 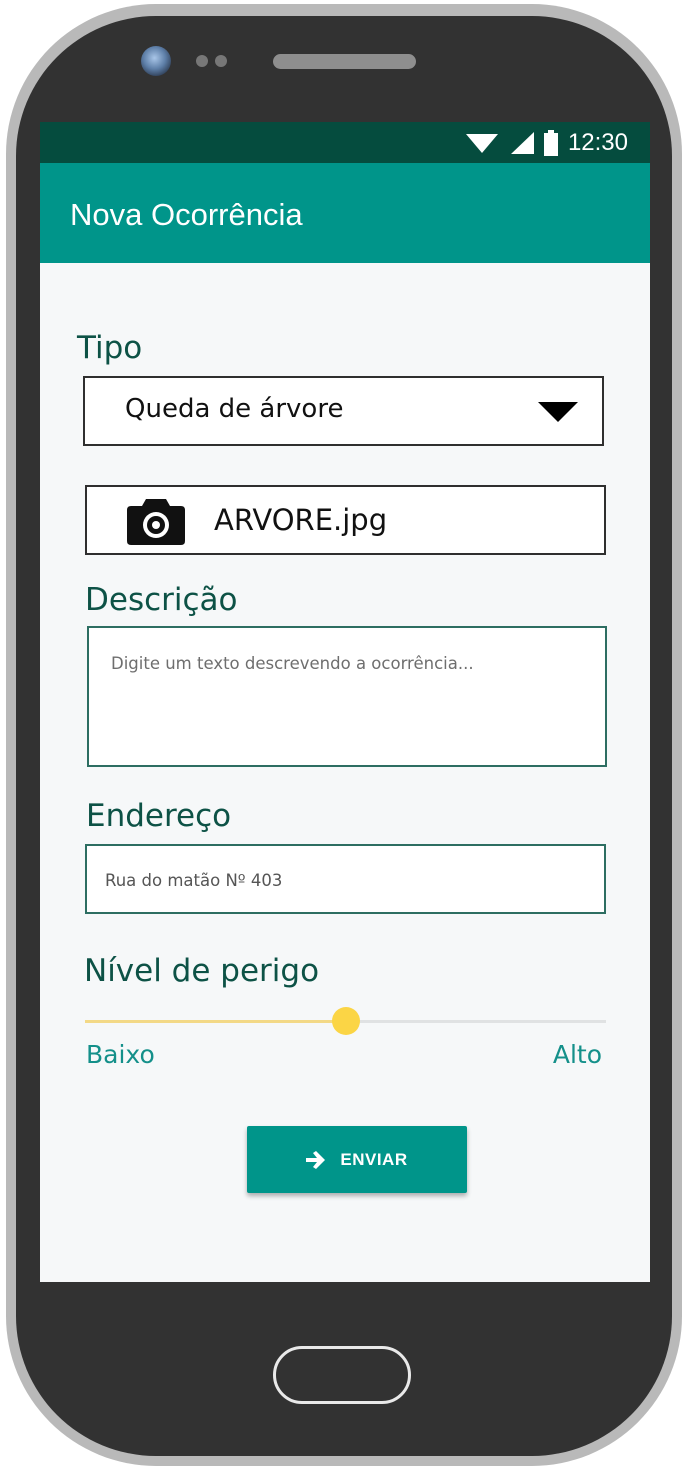 What do you see at coordinates (186, 214) in the screenshot?
I see `page-title: Nova Ocorrência` at bounding box center [186, 214].